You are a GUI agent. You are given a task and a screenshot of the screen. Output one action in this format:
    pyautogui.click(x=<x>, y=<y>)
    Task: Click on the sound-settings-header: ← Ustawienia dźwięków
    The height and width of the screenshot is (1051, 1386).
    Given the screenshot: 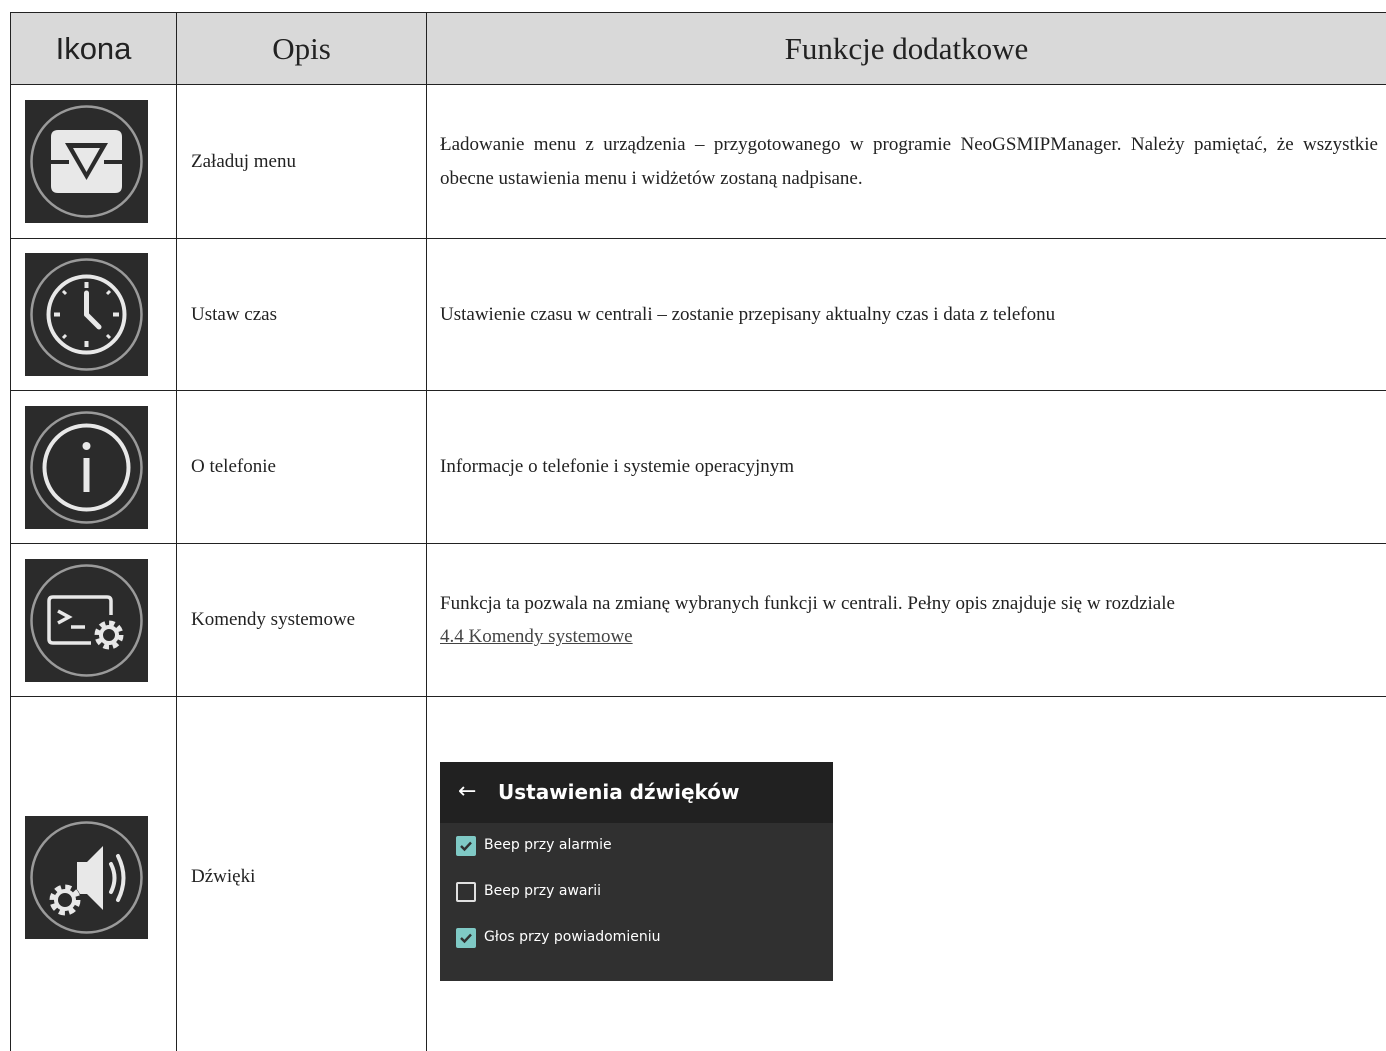 What is the action you would take?
    pyautogui.click(x=636, y=792)
    